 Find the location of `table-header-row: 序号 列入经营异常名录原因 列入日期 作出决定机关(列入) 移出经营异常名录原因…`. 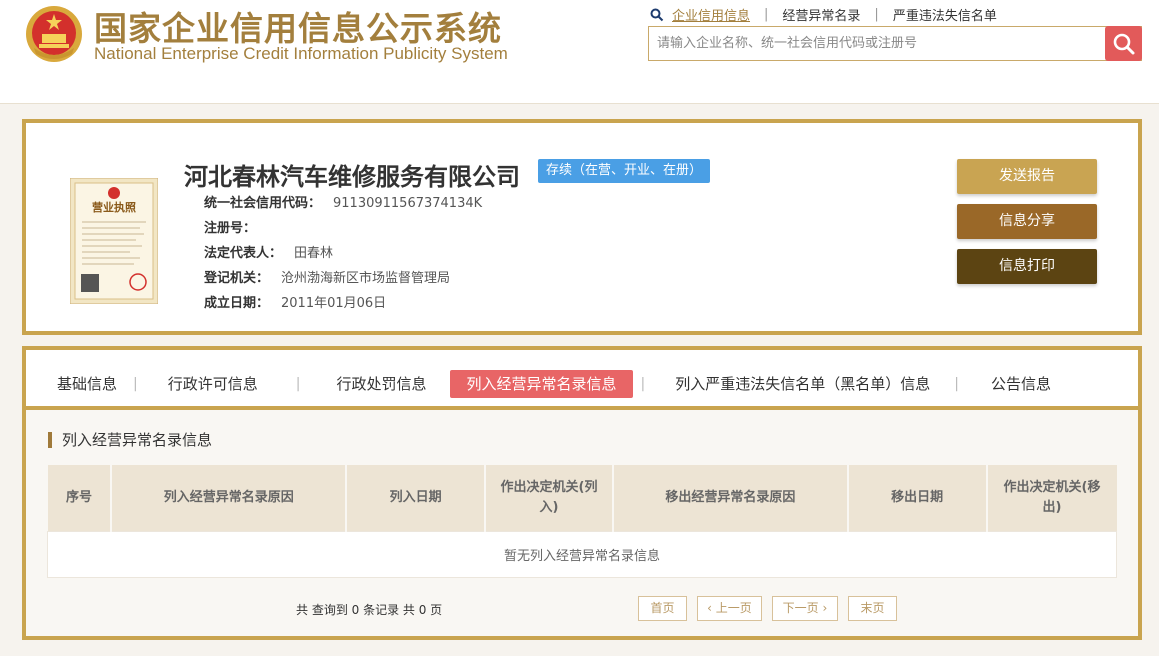

table-header-row: 序号 列入经营异常名录原因 列入日期 作出决定机关(列入) 移出经营异常名录原因… is located at coordinates (582, 498).